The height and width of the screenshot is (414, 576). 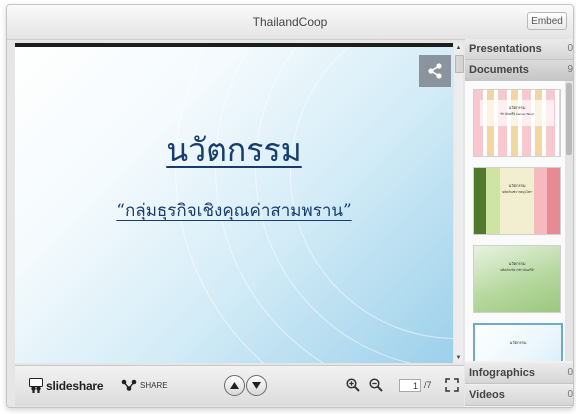 What do you see at coordinates (75, 385) in the screenshot?
I see `slideshare-brand-label: slideshare` at bounding box center [75, 385].